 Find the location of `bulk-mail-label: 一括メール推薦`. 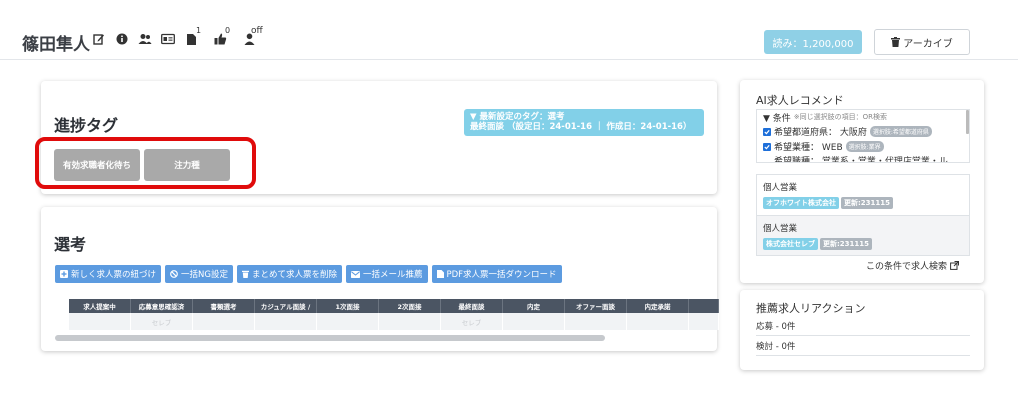

bulk-mail-label: 一括メール推薦 is located at coordinates (392, 275).